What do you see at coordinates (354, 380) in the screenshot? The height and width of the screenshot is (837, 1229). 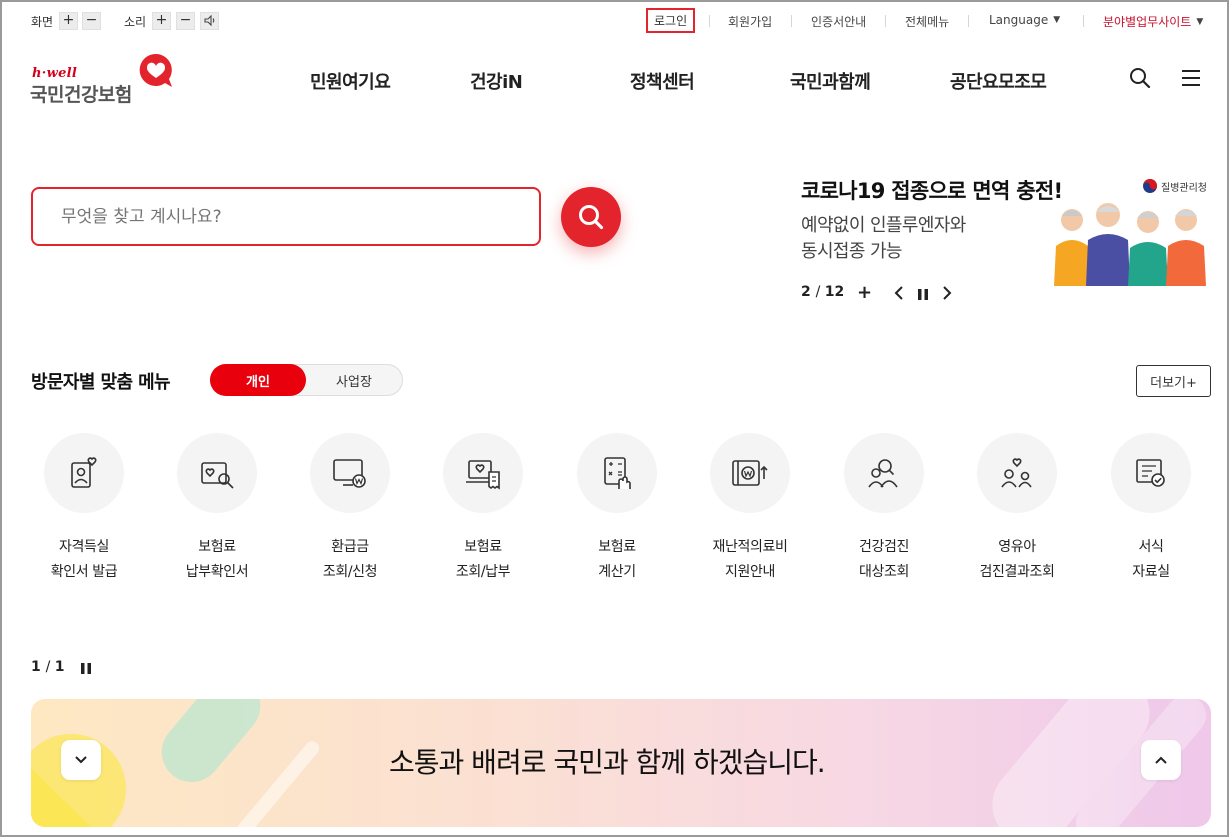 I see `tab-business: 사업장` at bounding box center [354, 380].